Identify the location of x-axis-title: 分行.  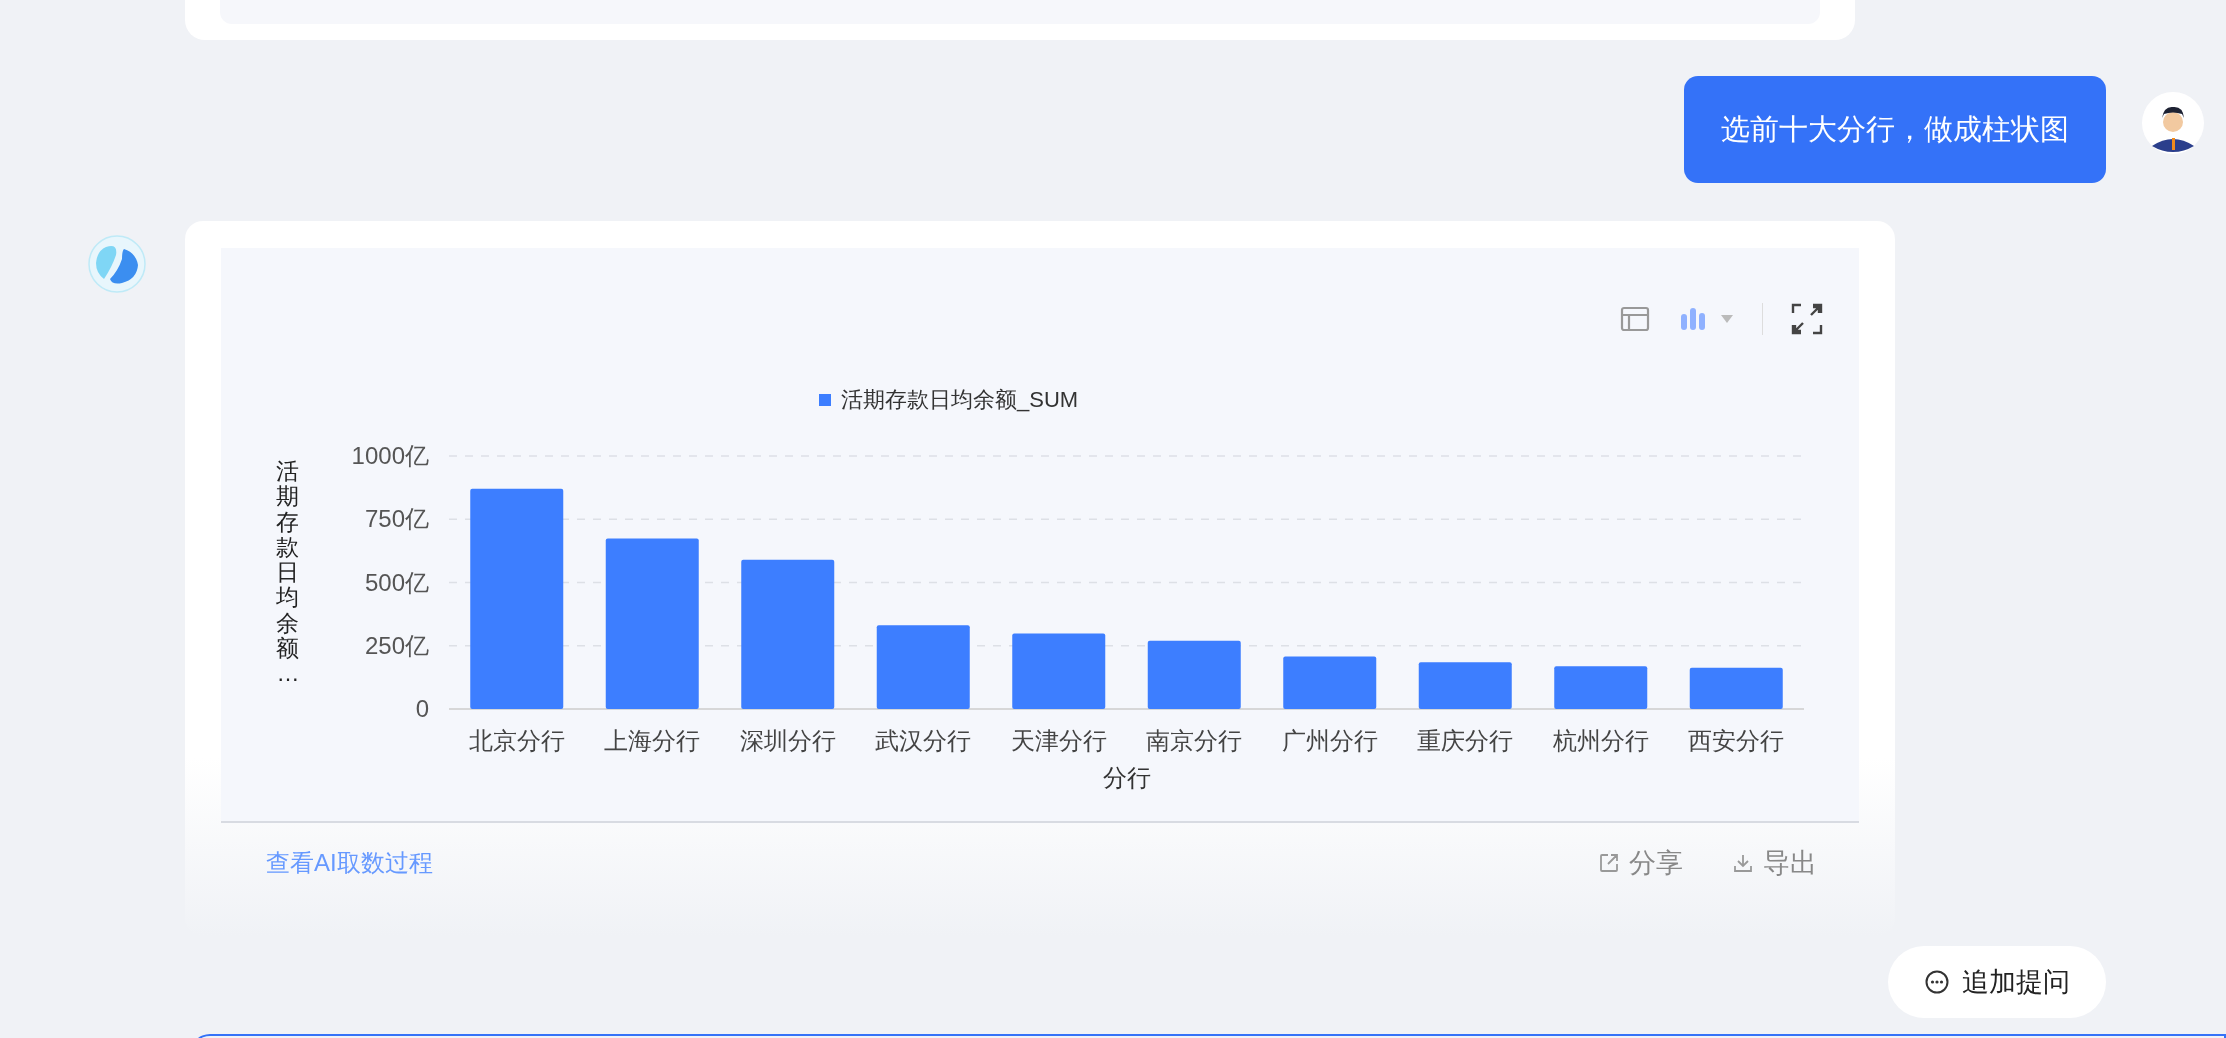
(1126, 777).